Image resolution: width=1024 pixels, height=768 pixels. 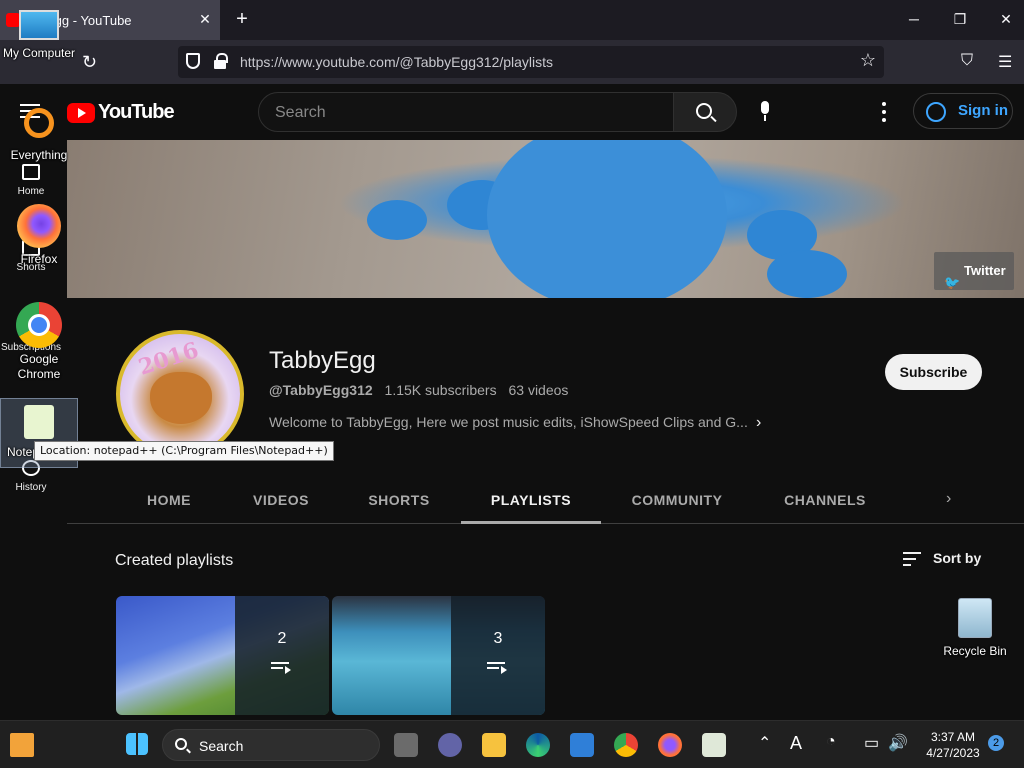 What do you see at coordinates (136, 112) in the screenshot?
I see `youtube-logo-text: YouTube` at bounding box center [136, 112].